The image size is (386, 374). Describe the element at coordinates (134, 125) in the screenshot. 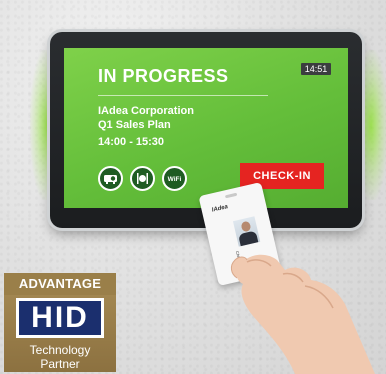

I see `meeting-title: Q1 Sales Plan` at that location.